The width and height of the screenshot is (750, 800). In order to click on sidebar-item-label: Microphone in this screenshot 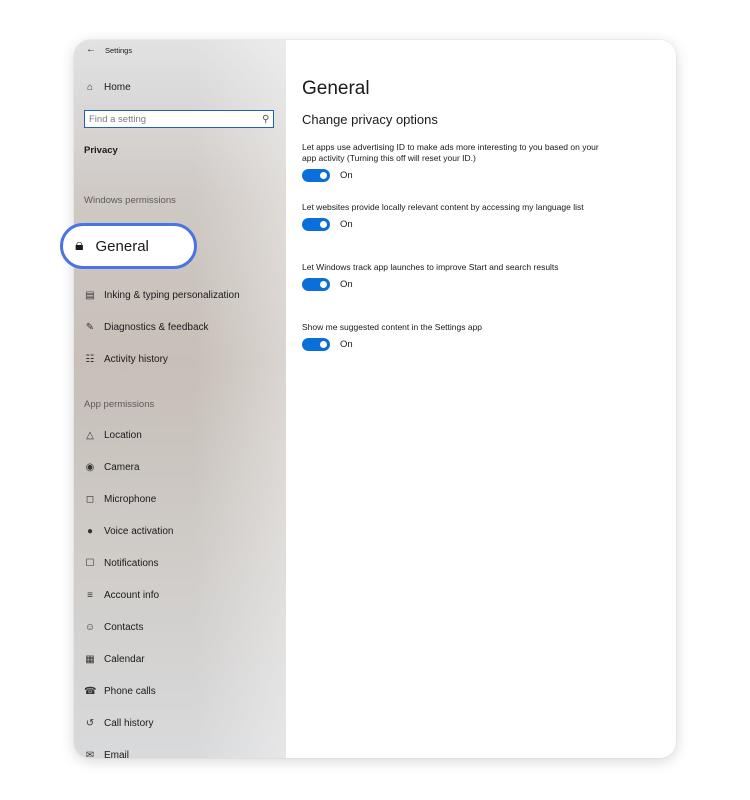, I will do `click(130, 499)`.